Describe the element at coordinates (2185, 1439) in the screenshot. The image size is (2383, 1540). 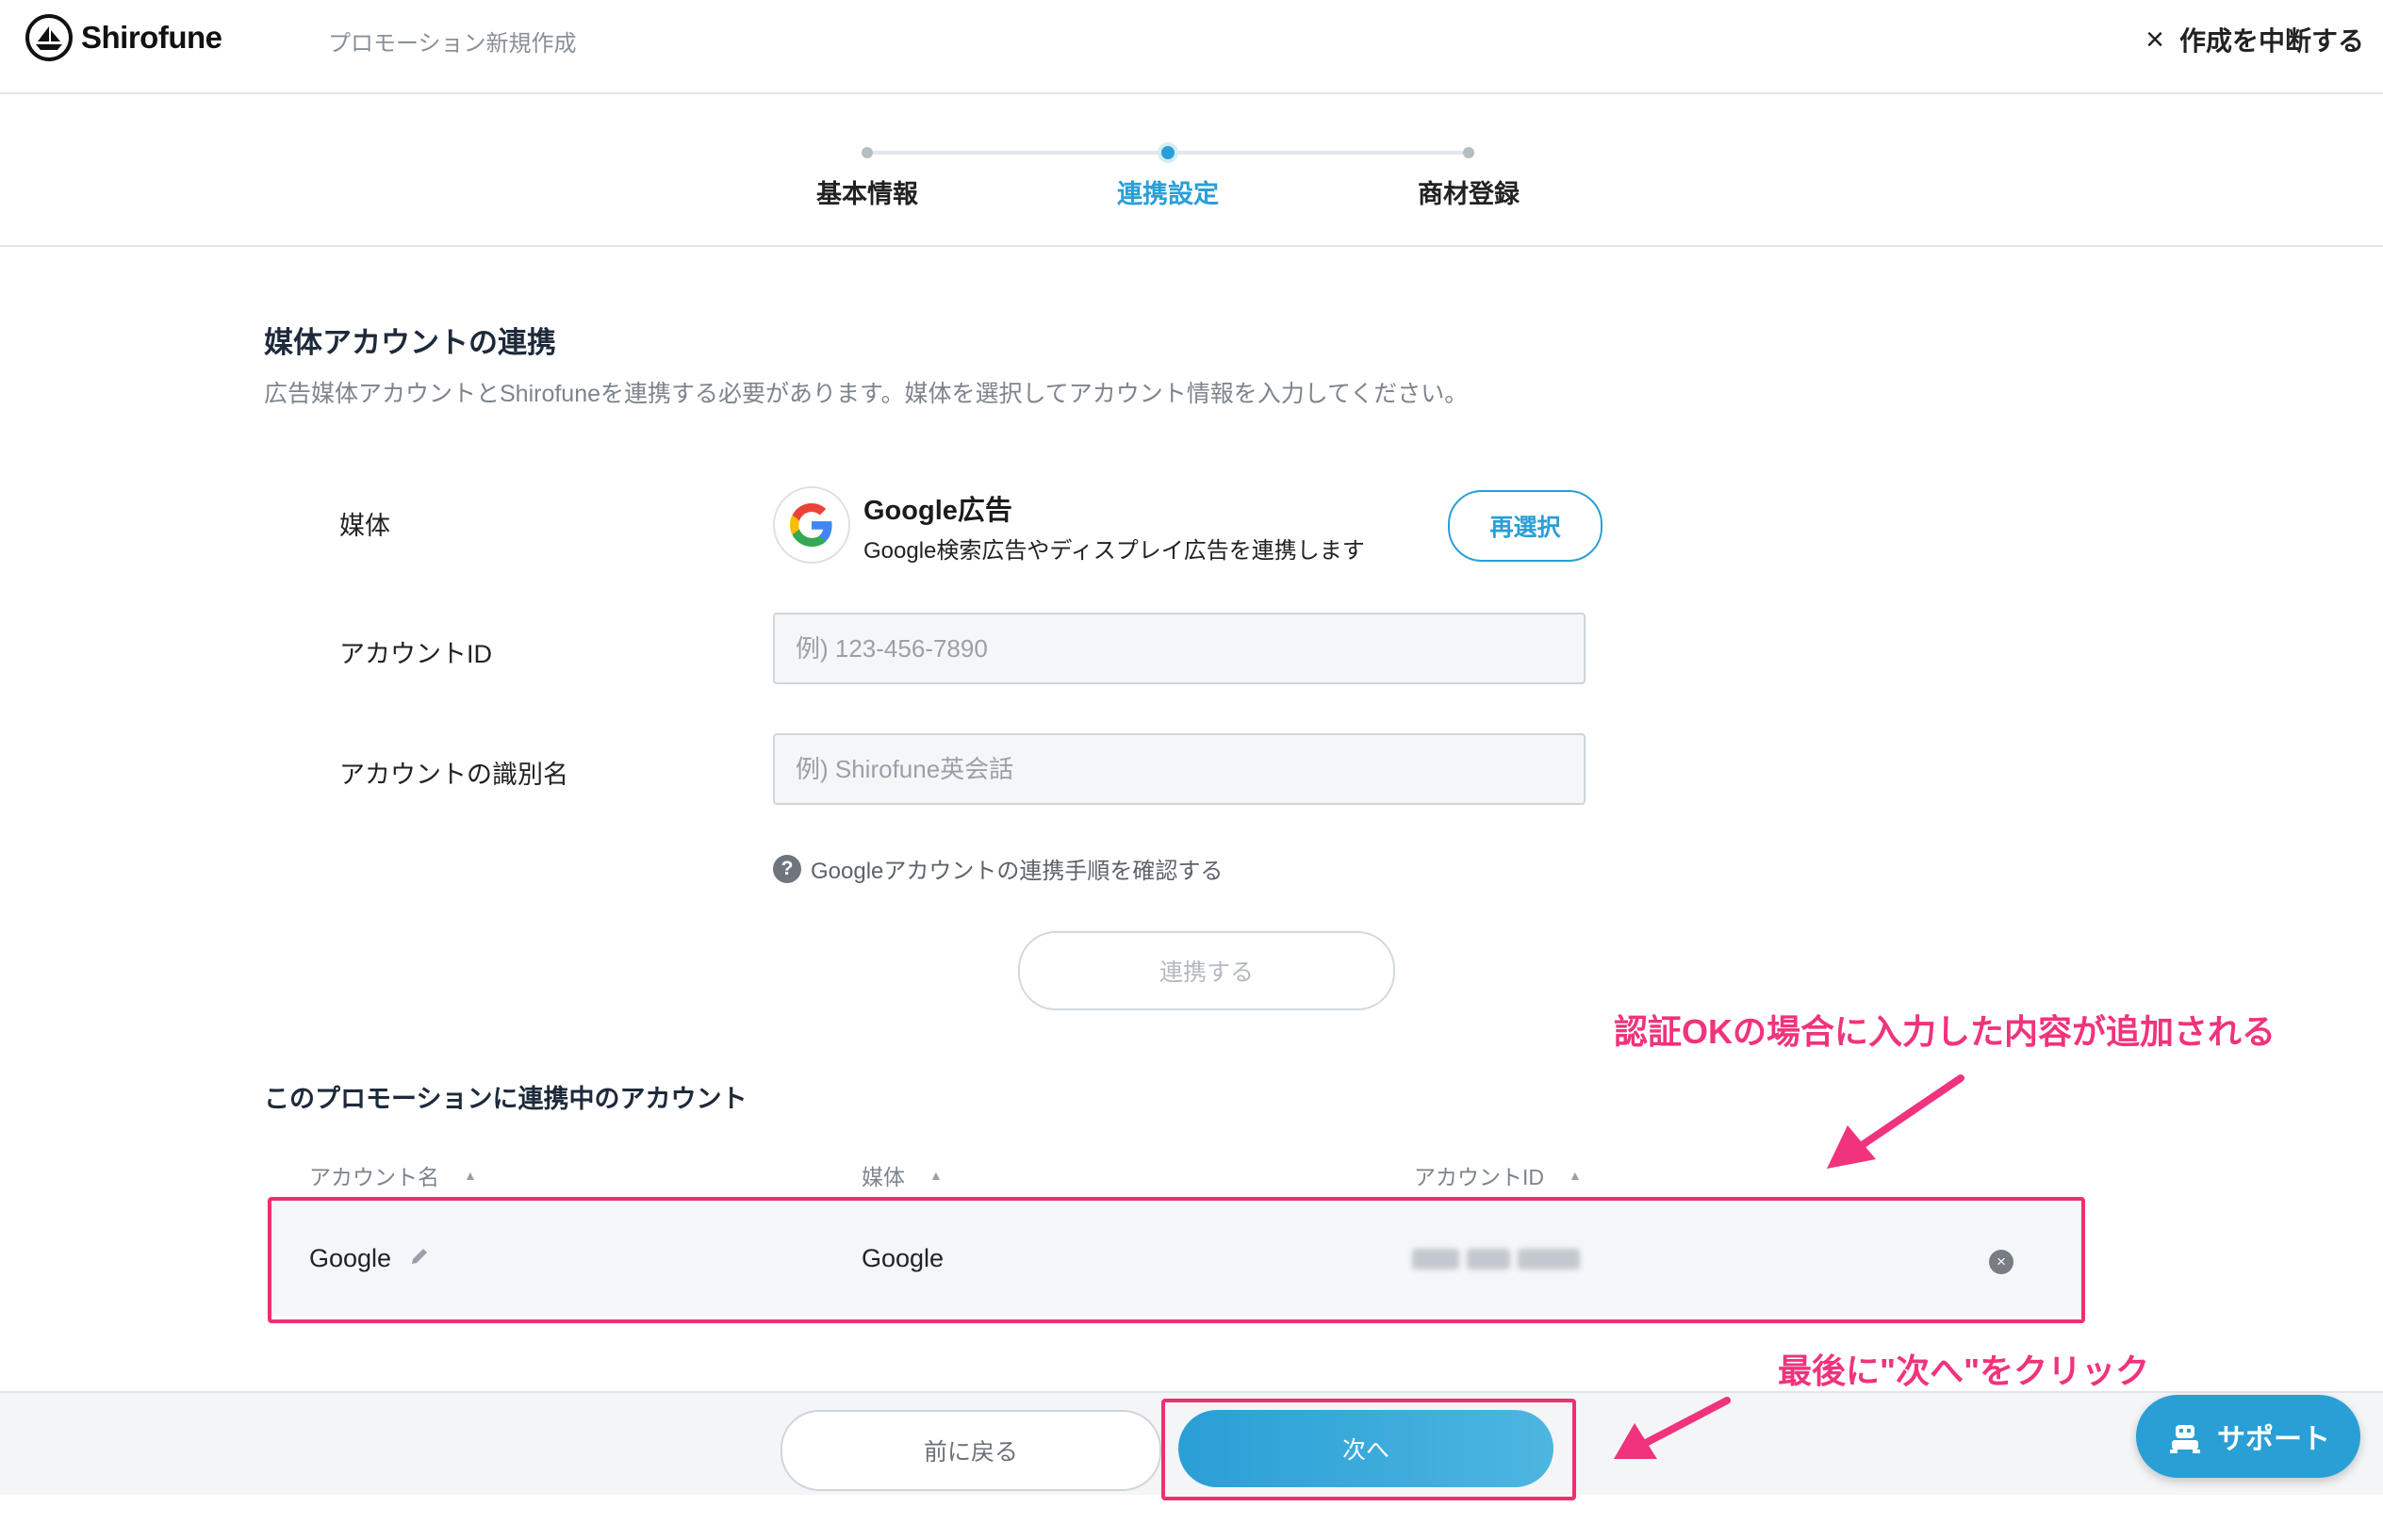
I see `robot-icon` at that location.